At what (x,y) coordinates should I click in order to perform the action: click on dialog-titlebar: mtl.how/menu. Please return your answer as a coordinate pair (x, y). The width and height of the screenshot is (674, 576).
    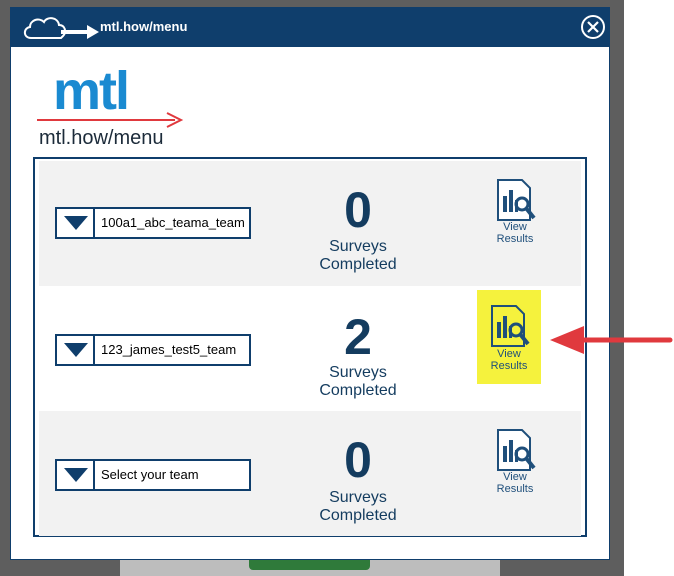
    Looking at the image, I should click on (310, 27).